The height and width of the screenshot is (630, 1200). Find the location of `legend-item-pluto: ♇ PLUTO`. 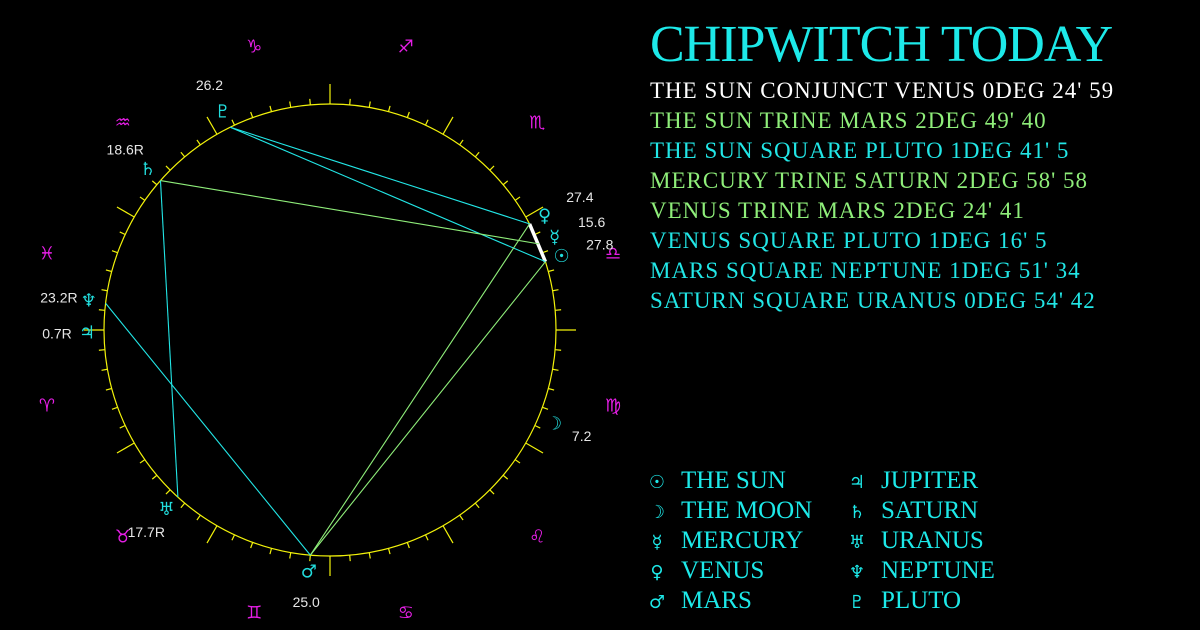

legend-item-pluto: ♇ PLUTO is located at coordinates (920, 601).